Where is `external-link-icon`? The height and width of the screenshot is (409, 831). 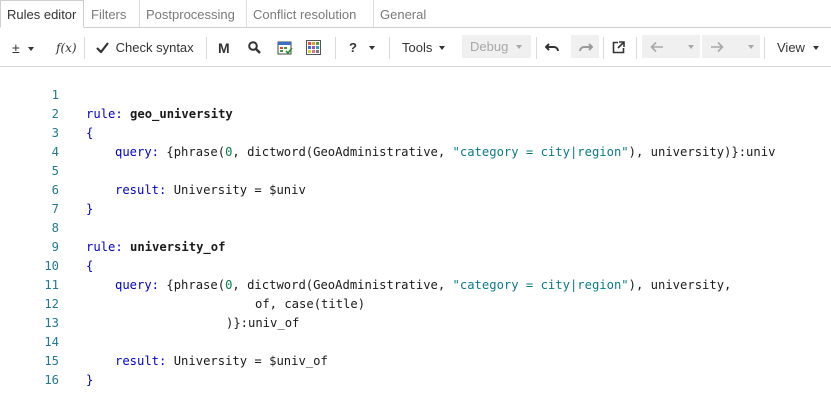 external-link-icon is located at coordinates (618, 47).